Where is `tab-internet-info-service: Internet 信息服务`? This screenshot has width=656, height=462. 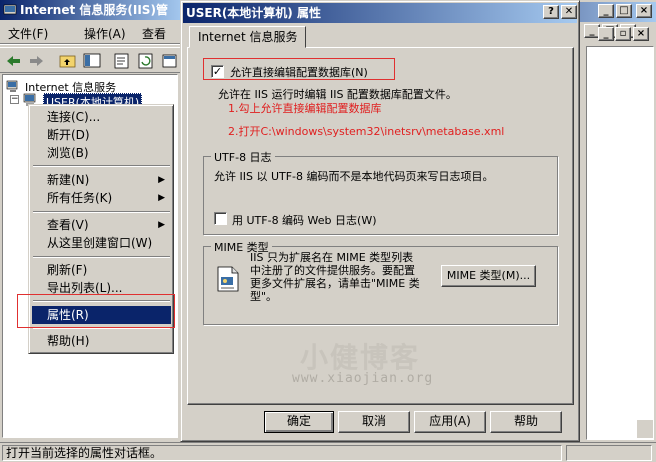
tab-internet-info-service: Internet 信息服务 is located at coordinates (248, 37).